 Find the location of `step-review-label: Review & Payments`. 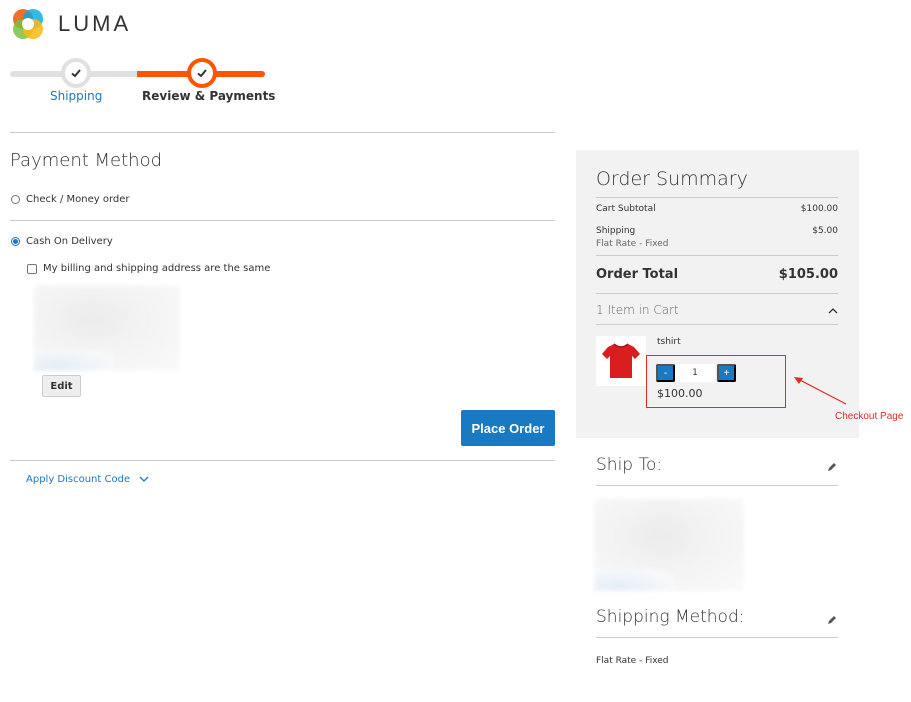

step-review-label: Review & Payments is located at coordinates (209, 96).